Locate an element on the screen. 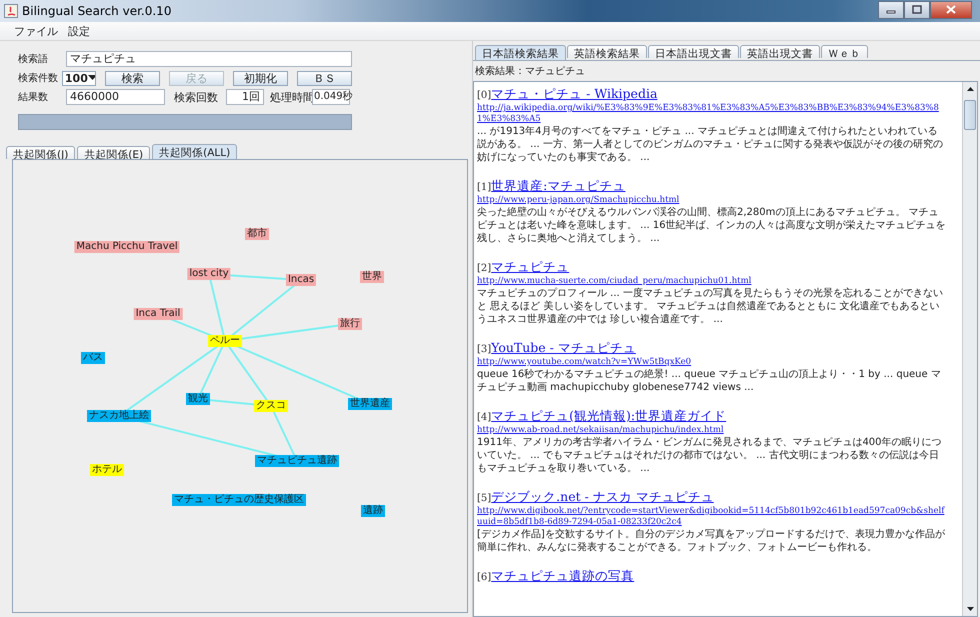  result-title-link: マチュピチュ遺跡の写真 is located at coordinates (562, 575).